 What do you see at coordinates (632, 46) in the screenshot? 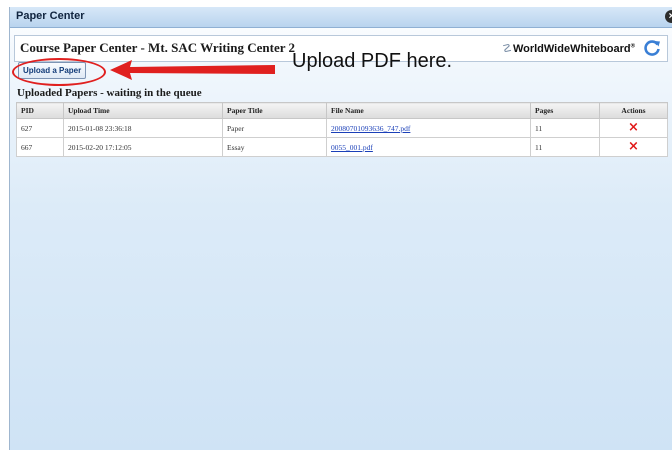
I see `brand-trademark: ®` at bounding box center [632, 46].